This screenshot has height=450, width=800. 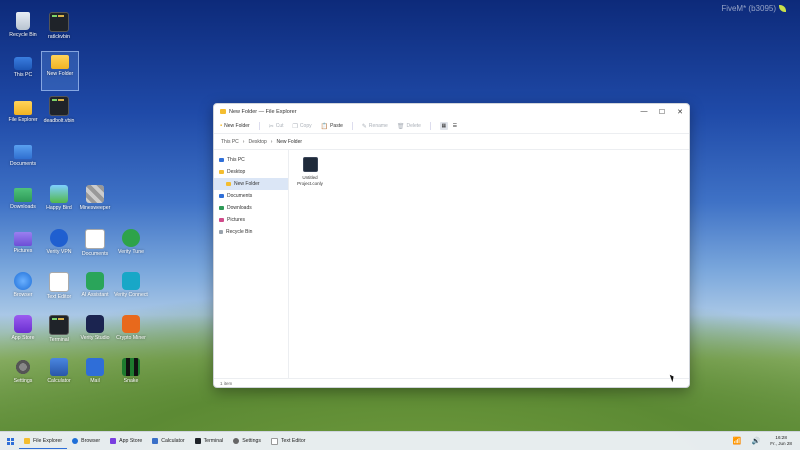 I want to click on sidebar-item-recycle-bin: Recycle Bin, so click(x=251, y=232).